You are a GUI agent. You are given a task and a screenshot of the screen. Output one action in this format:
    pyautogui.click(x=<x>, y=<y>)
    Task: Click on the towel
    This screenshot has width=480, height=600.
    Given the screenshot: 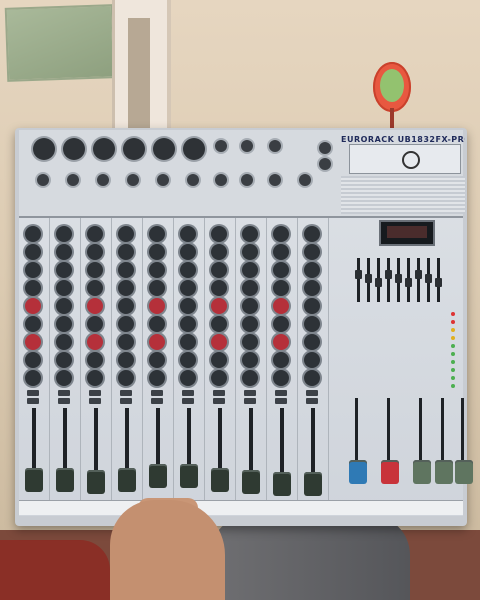 What is the action you would take?
    pyautogui.click(x=60, y=43)
    